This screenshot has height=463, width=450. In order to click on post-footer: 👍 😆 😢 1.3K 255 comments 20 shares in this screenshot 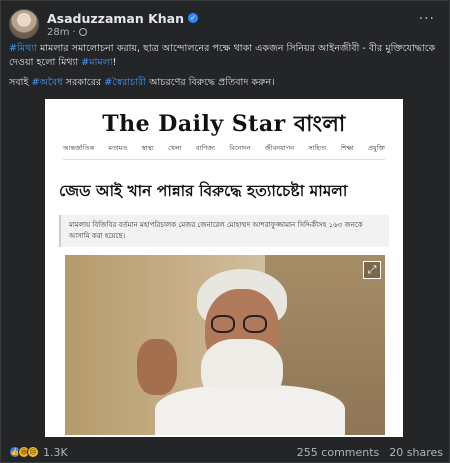, I will do `click(226, 452)`.